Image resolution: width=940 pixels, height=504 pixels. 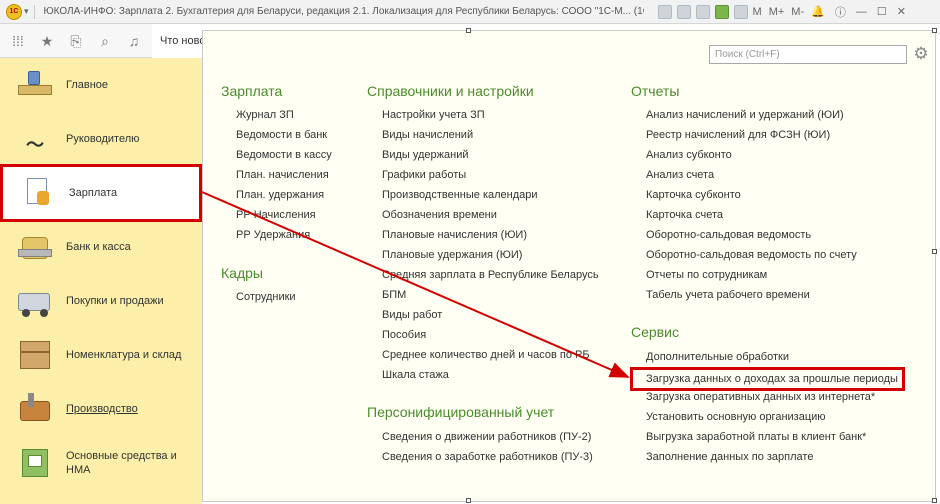 I want to click on link-item: Анализ счета, so click(x=680, y=175).